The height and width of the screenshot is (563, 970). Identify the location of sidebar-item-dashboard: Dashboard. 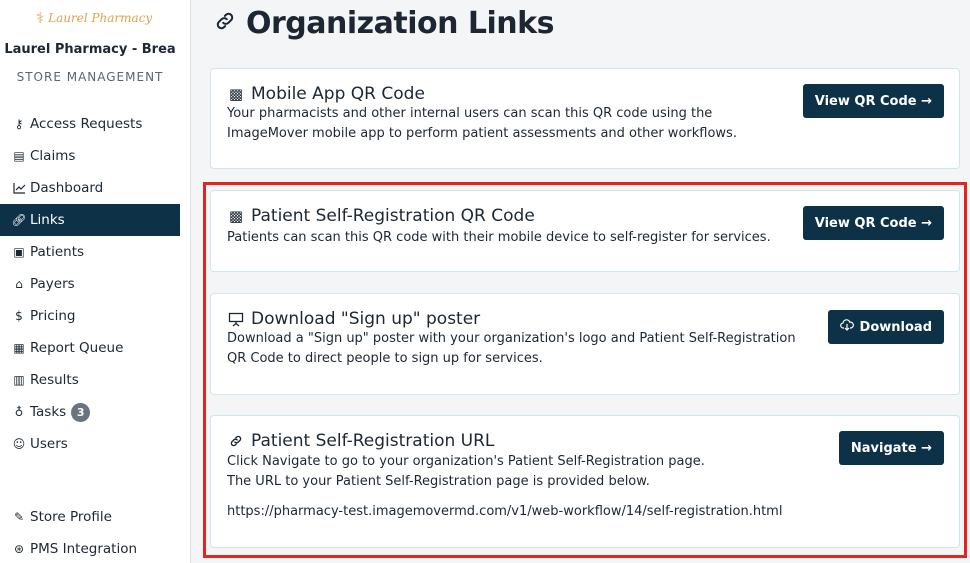
(90, 188).